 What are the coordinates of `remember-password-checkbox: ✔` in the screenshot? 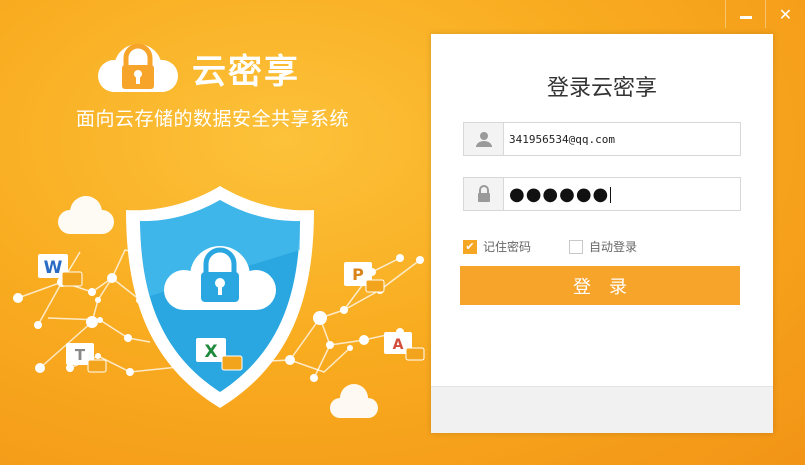 It's located at (470, 246).